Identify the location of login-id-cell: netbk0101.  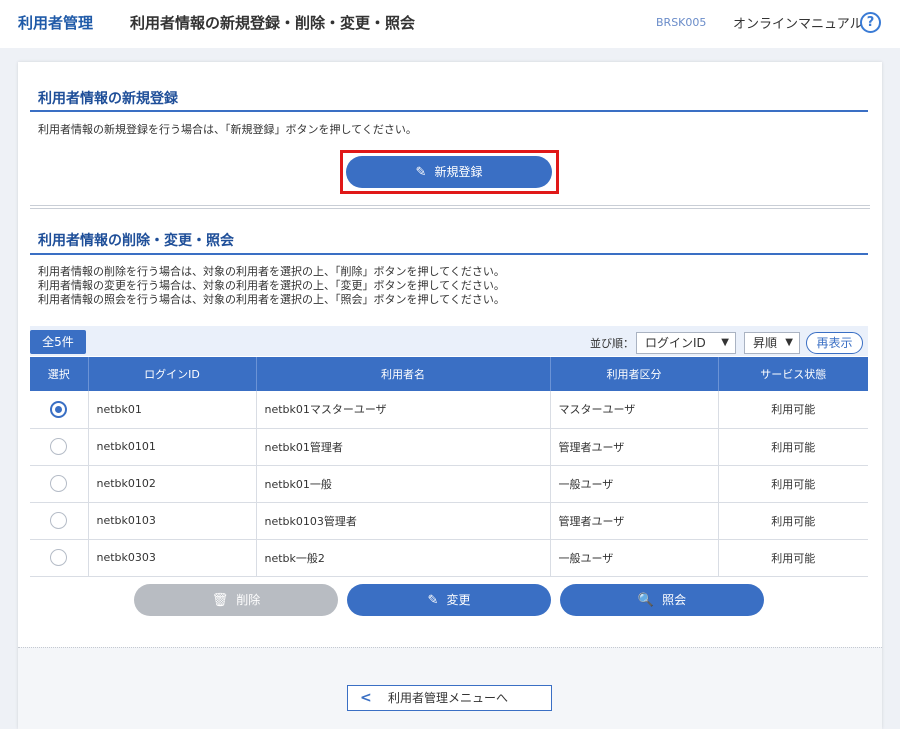
(172, 447).